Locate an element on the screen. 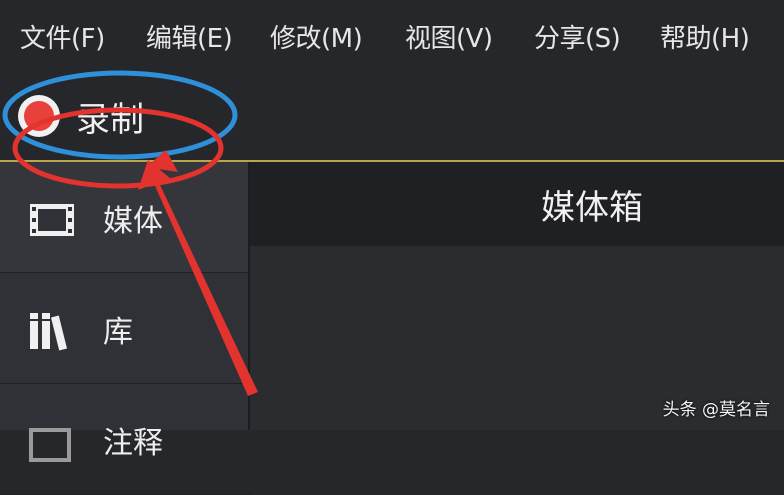  sidebar-item-label: 库 is located at coordinates (118, 332).